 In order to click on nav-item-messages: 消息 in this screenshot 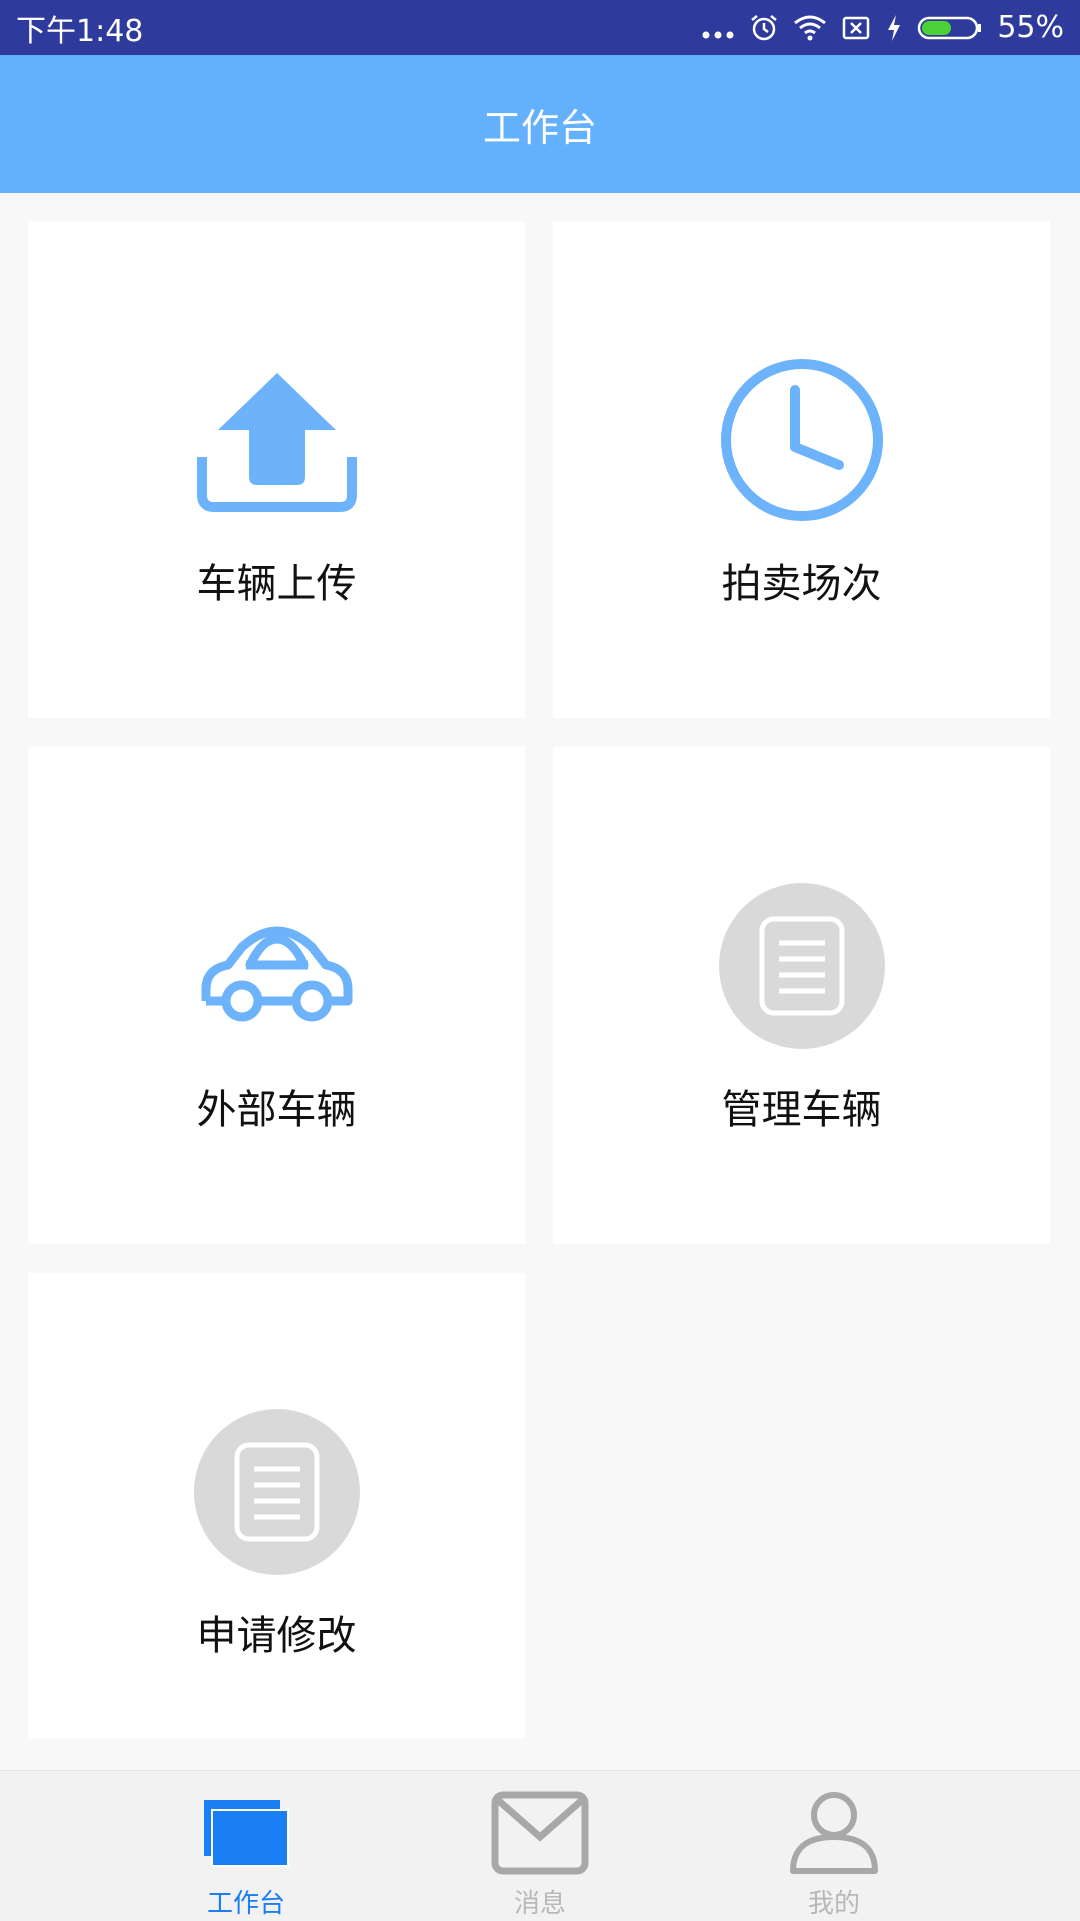, I will do `click(540, 1846)`.